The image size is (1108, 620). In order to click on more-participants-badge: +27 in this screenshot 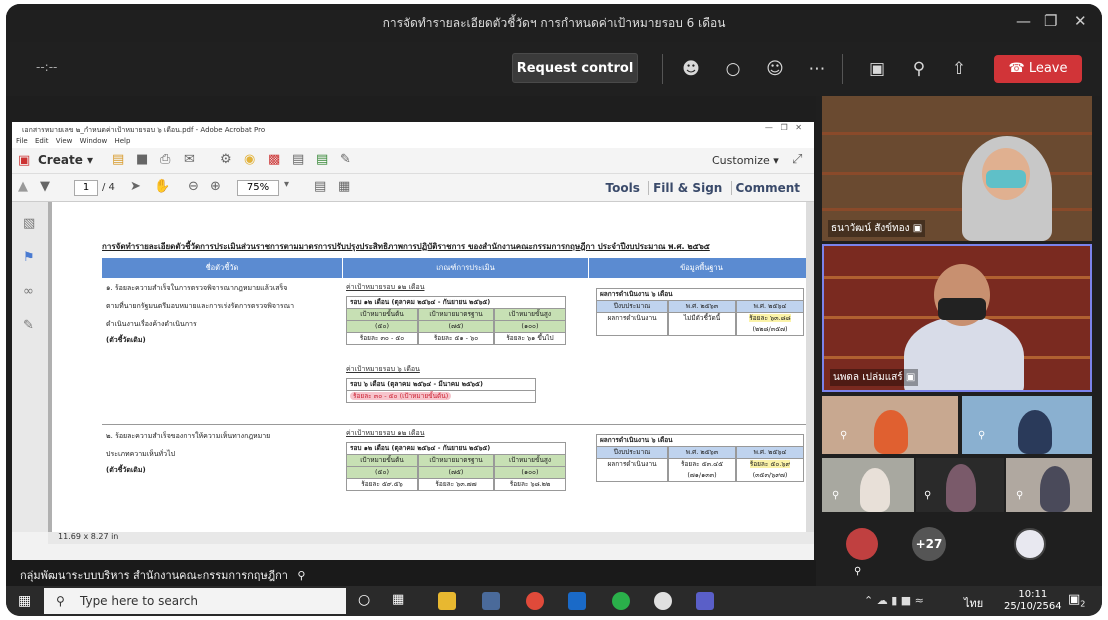, I will do `click(929, 544)`.